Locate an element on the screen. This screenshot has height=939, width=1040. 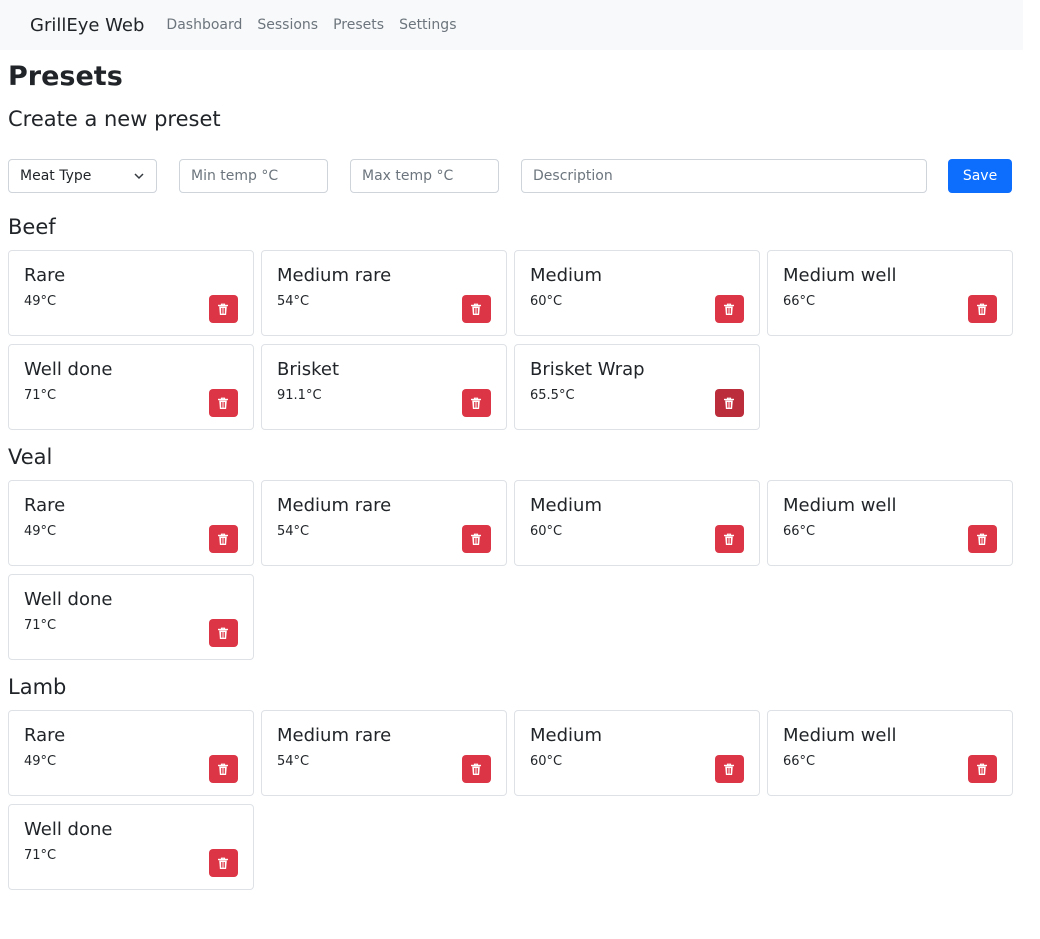
nav-link-dashboard: Dashboard is located at coordinates (204, 25).